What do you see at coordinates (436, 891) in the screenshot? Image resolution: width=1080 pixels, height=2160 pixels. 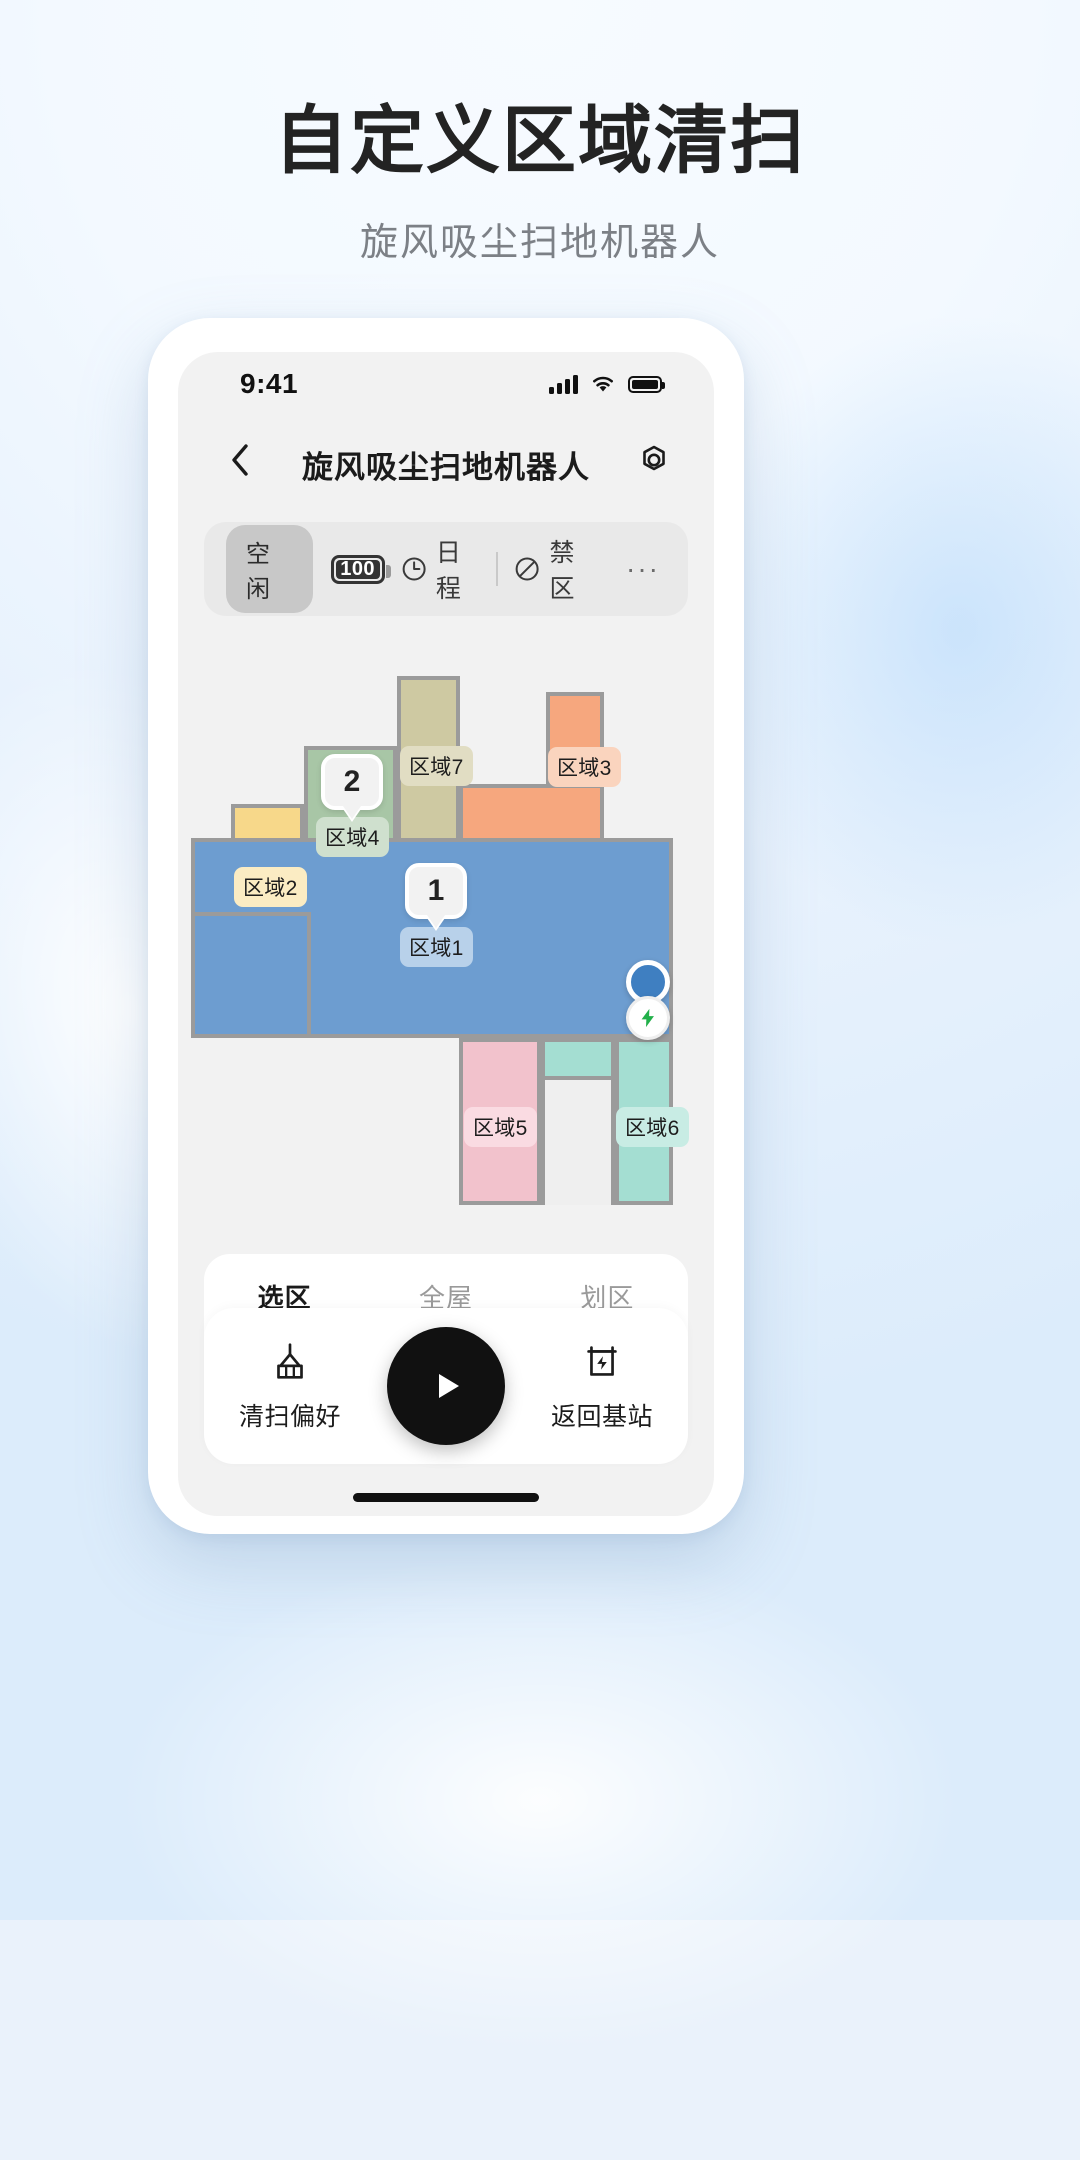 I see `map-order-badge-1: 1` at bounding box center [436, 891].